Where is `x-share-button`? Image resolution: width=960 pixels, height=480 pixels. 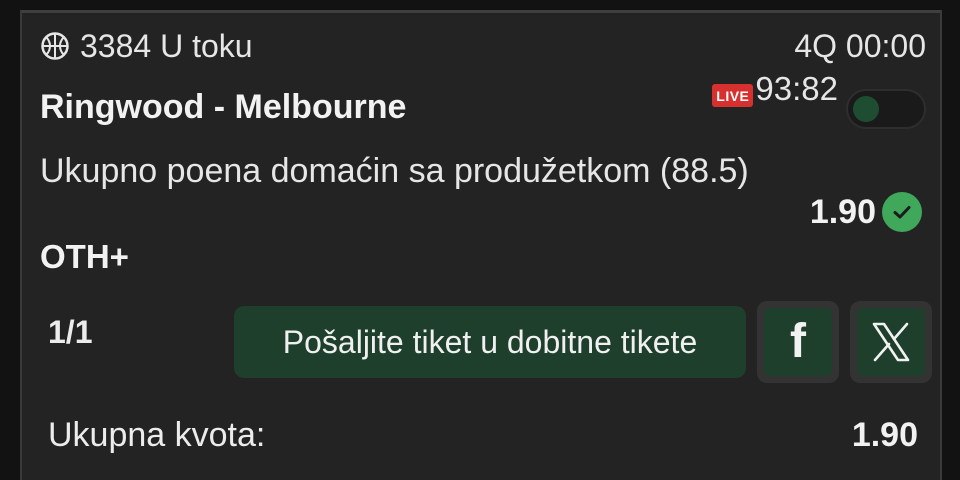 x-share-button is located at coordinates (891, 342).